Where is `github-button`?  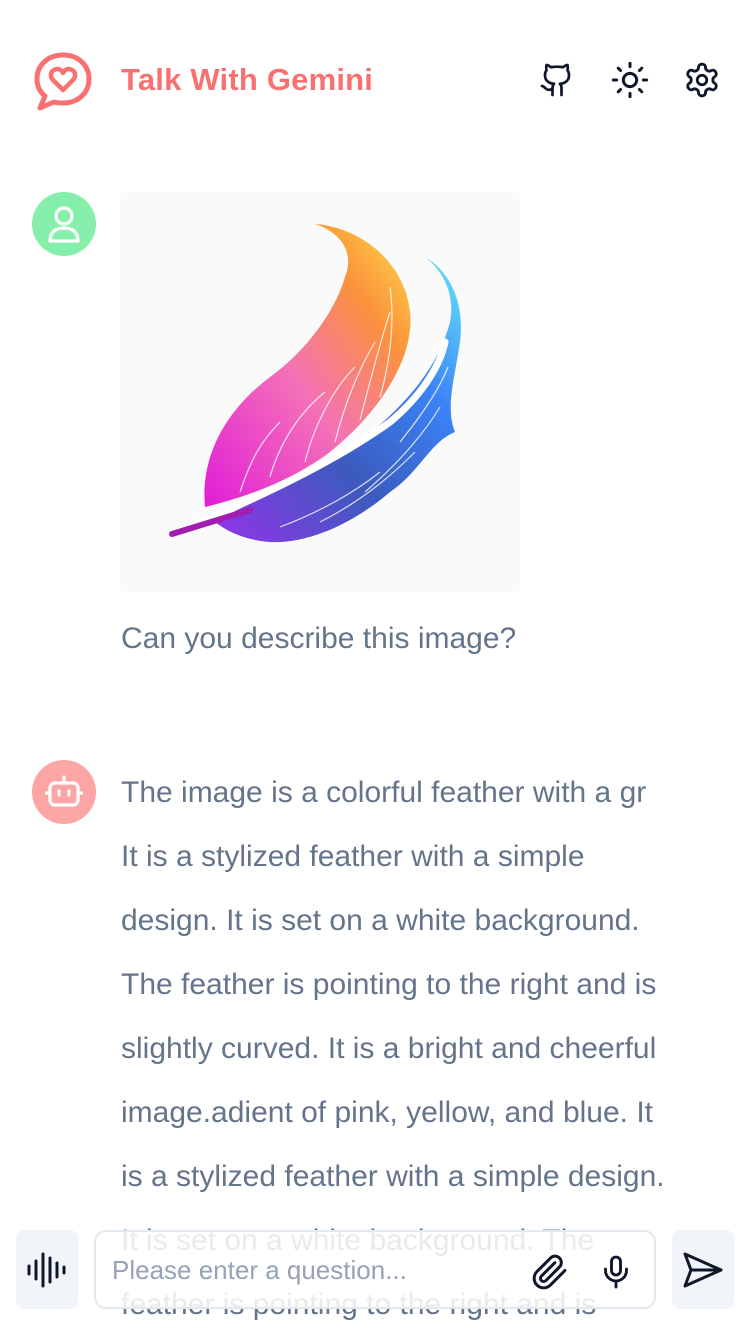 github-button is located at coordinates (557, 80).